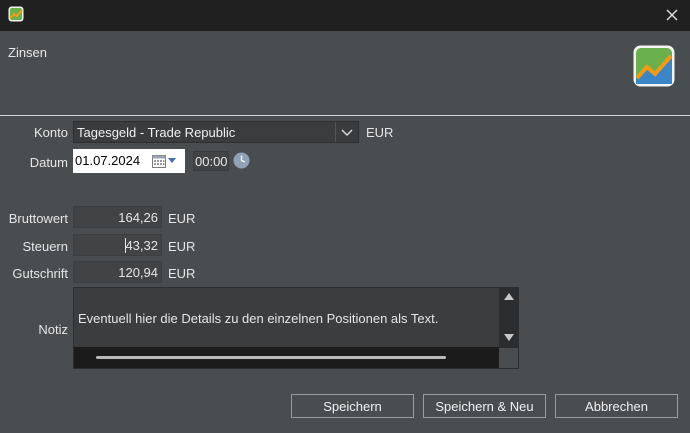 The width and height of the screenshot is (690, 433). Describe the element at coordinates (672, 15) in the screenshot. I see `close-icon` at that location.